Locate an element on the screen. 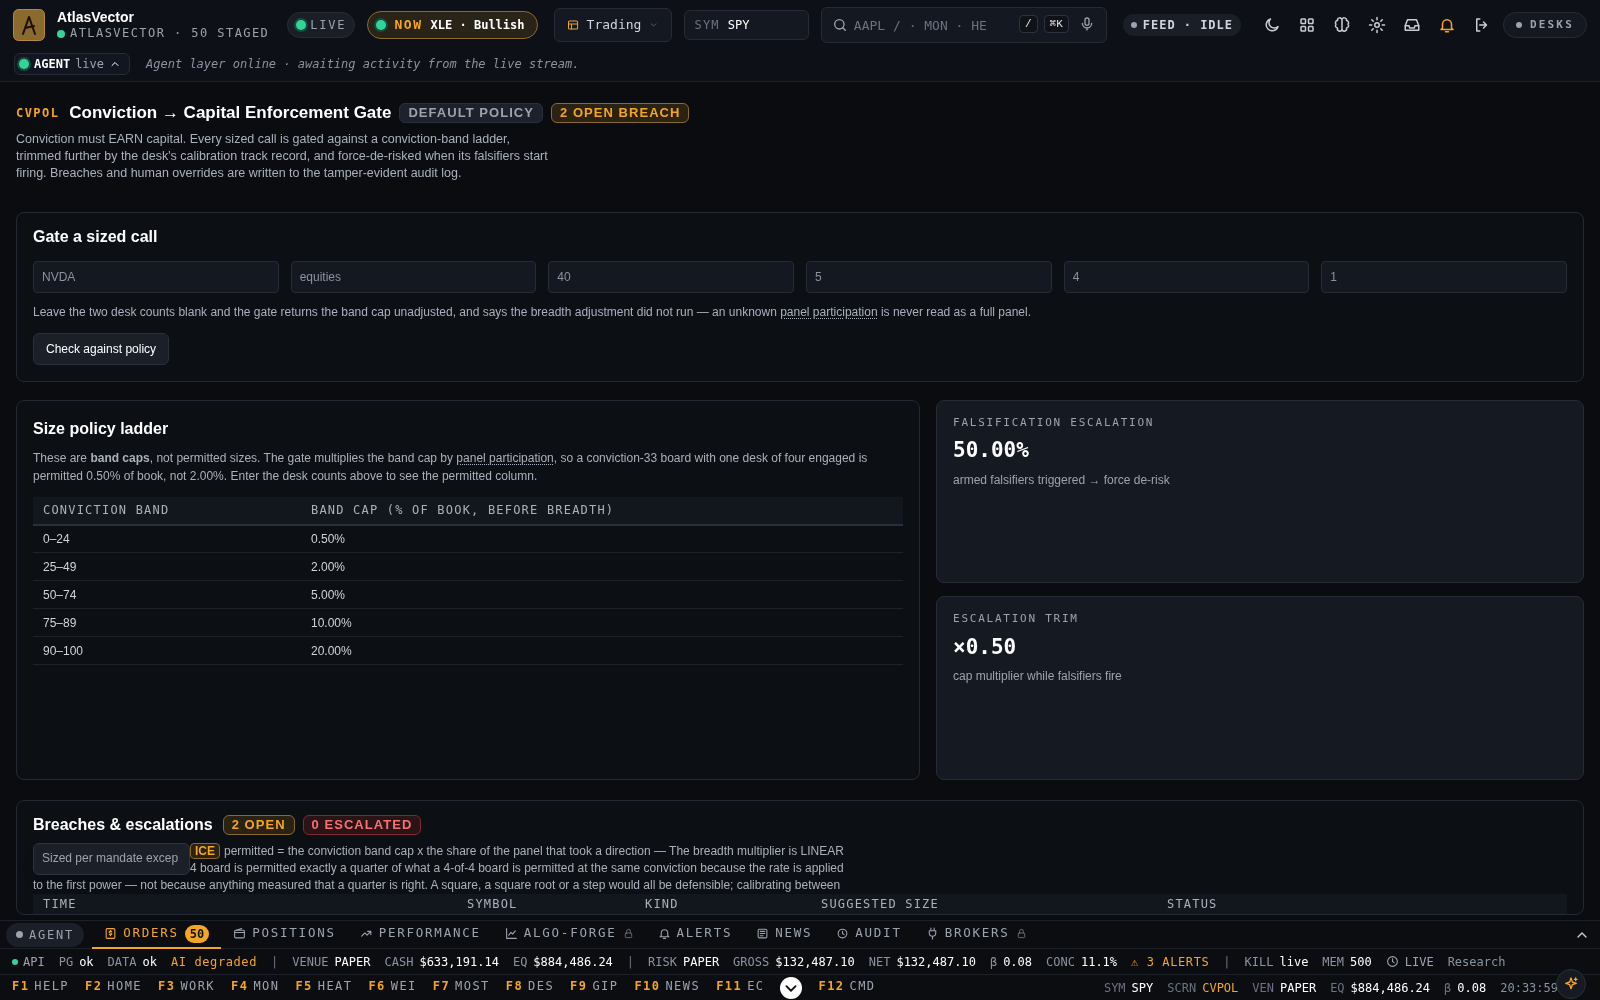 The width and height of the screenshot is (1600, 1000). bell-icon is located at coordinates (664, 933).